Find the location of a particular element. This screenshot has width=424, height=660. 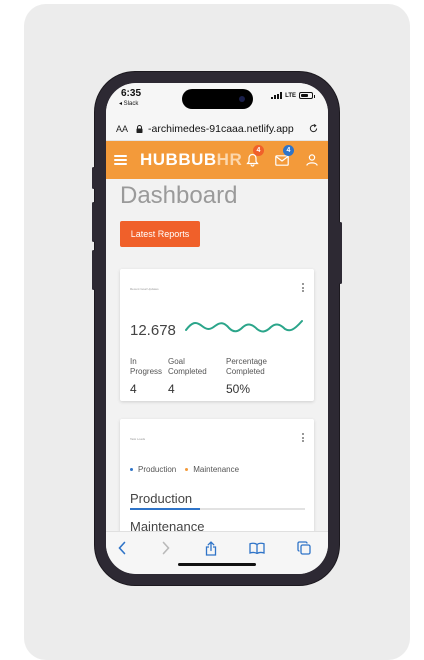

active-tab-indicator is located at coordinates (165, 509).